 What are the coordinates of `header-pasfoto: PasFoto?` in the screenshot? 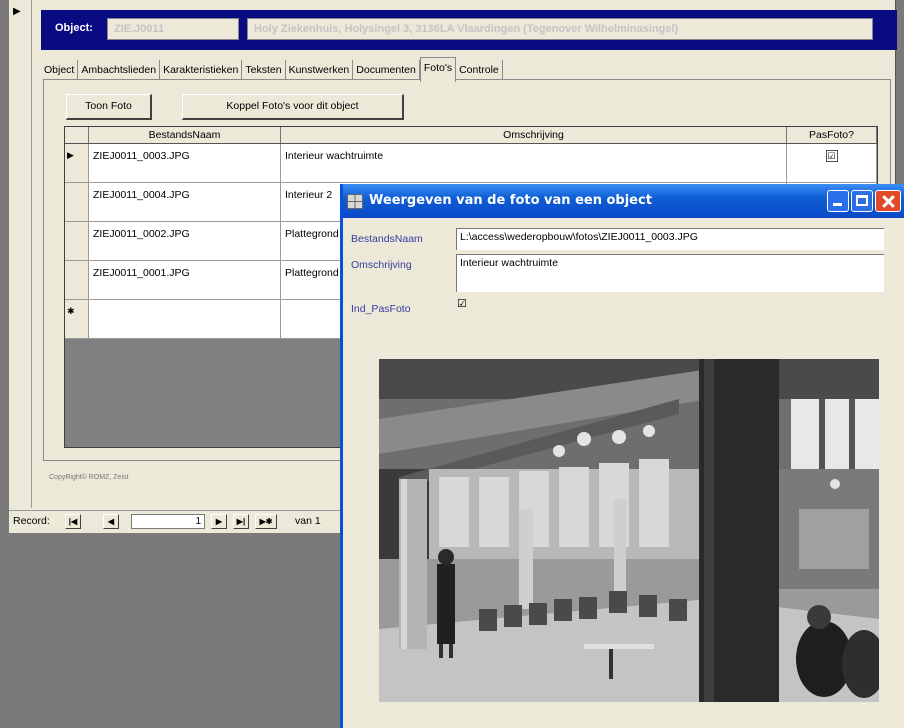 It's located at (832, 135).